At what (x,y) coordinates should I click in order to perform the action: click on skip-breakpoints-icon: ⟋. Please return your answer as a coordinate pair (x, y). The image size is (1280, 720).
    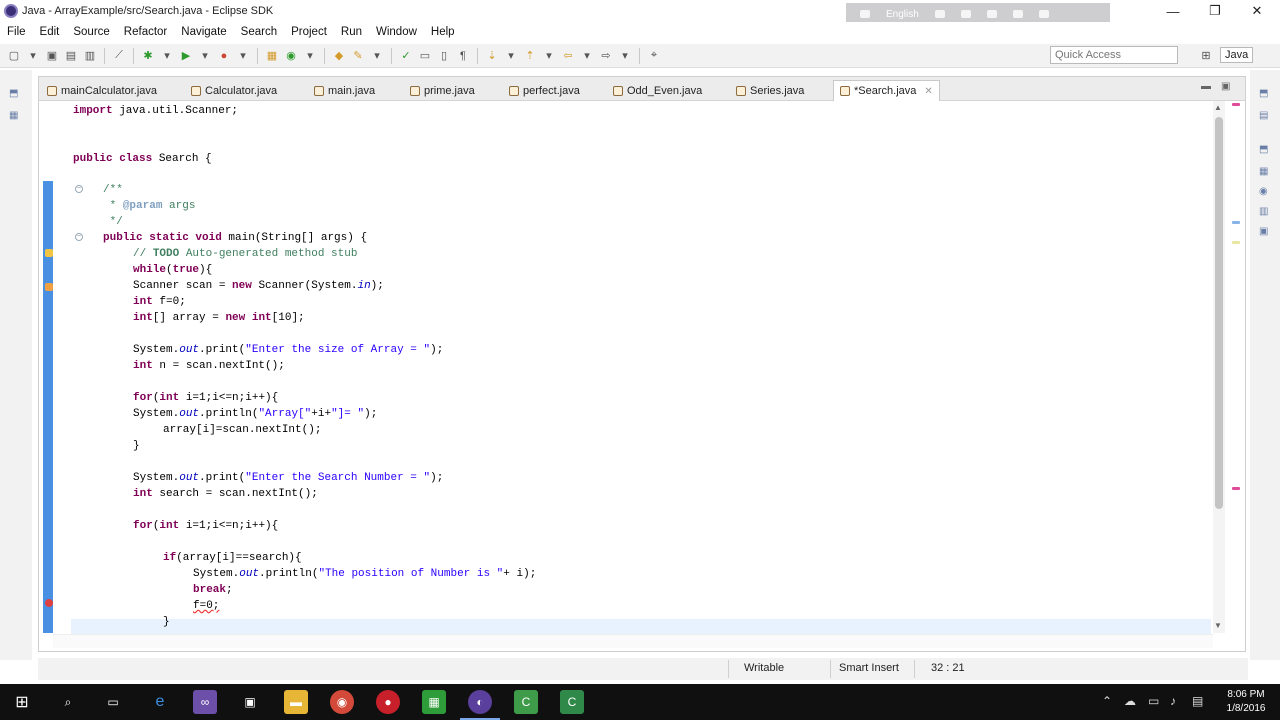
    Looking at the image, I should click on (119, 56).